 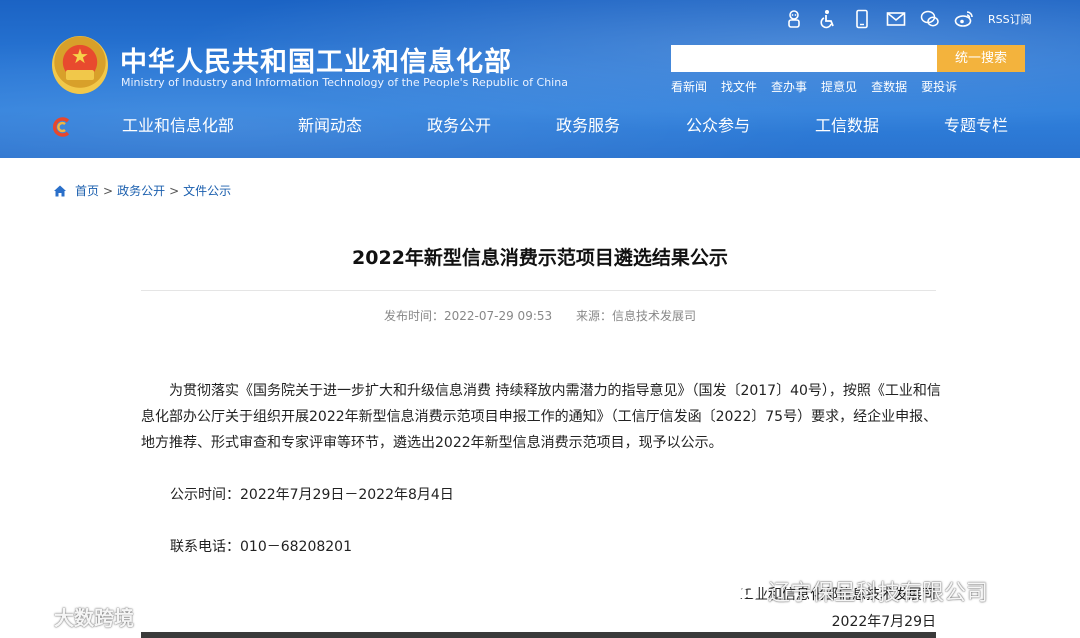 What do you see at coordinates (939, 86) in the screenshot?
I see `quick-link-complaint: 要投诉` at bounding box center [939, 86].